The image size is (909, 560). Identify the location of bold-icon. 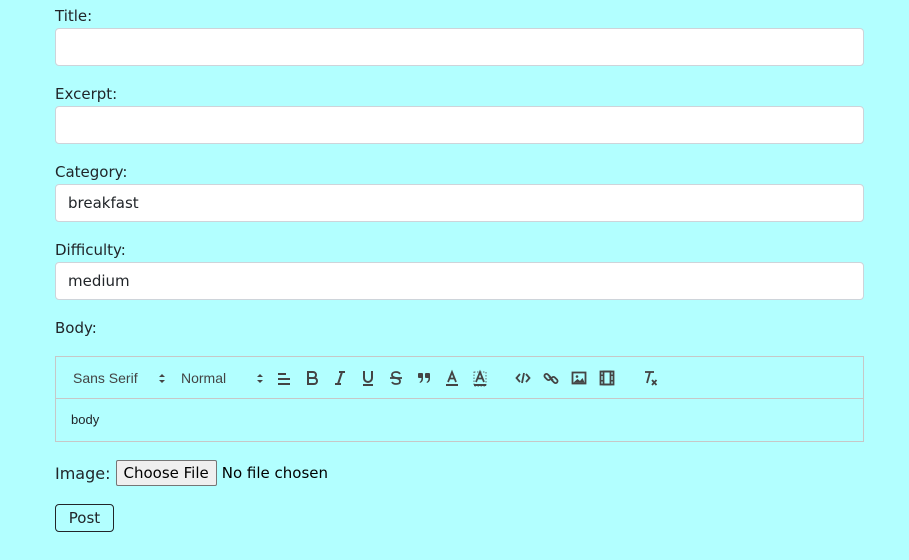
(312, 378).